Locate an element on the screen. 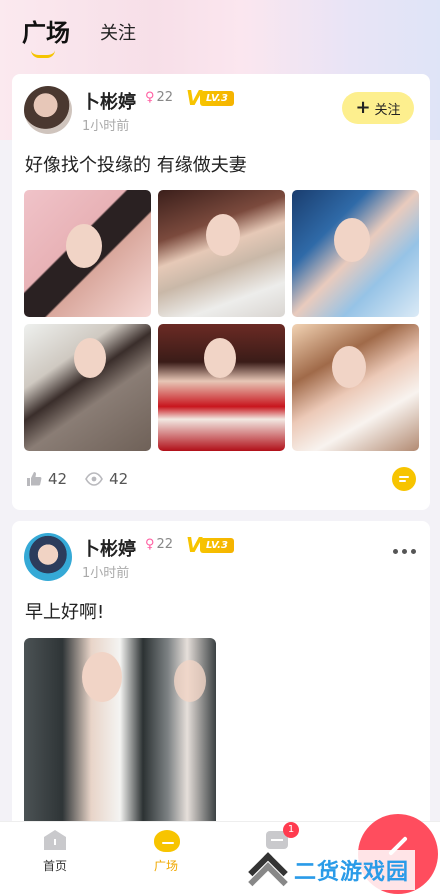  tab-square: 广场 is located at coordinates (46, 39).